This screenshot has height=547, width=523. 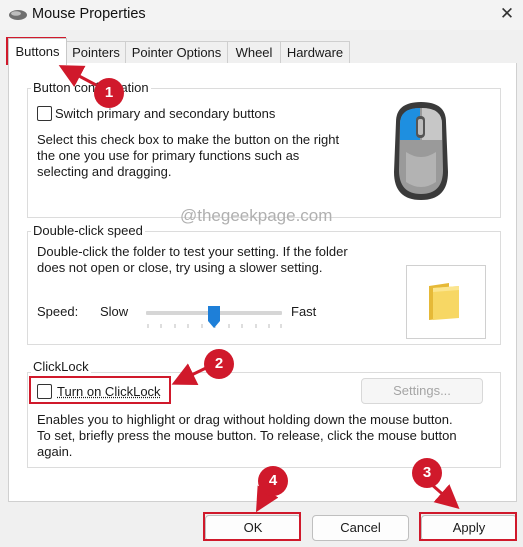 I want to click on annotation-badge-3: 3, so click(x=427, y=473).